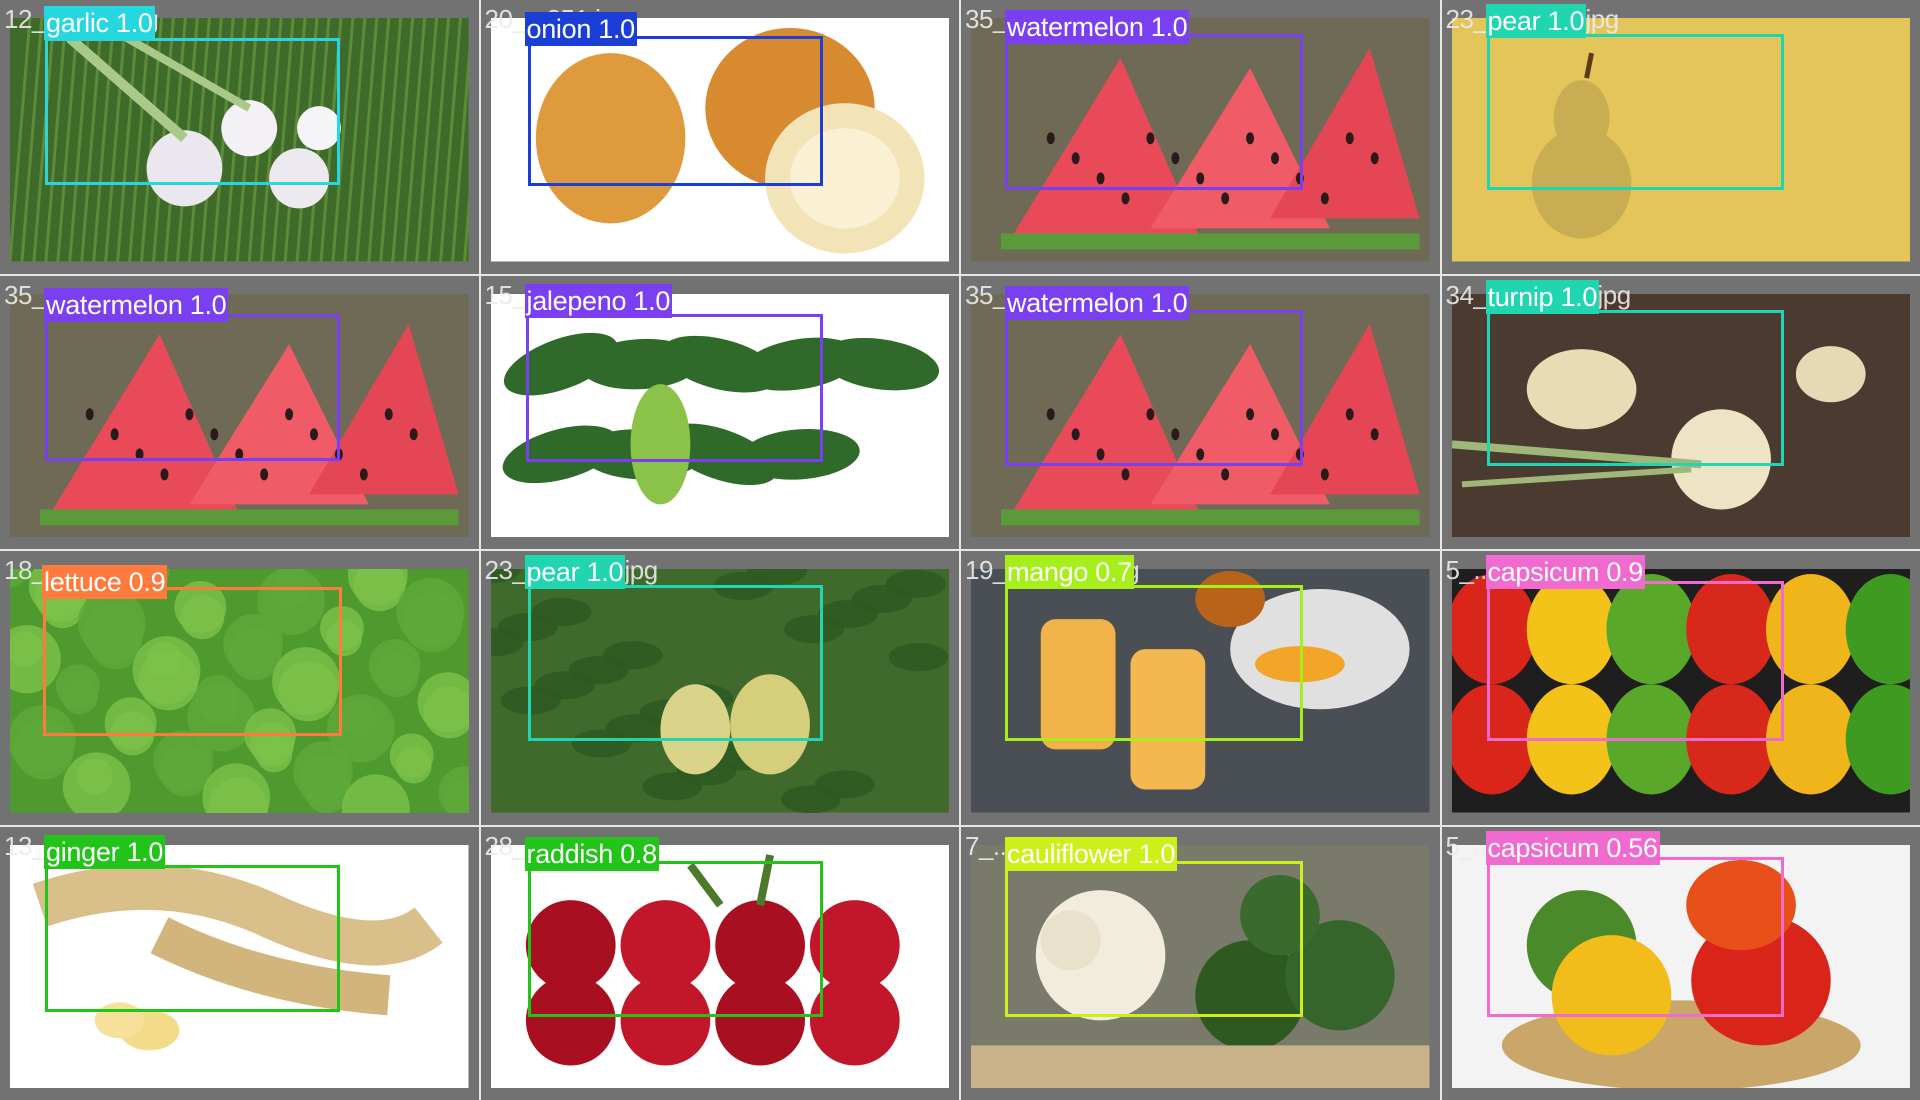 This screenshot has width=1920, height=1100. I want to click on detection-tile: 12_garlic...jpggarlic 1.0, so click(239, 137).